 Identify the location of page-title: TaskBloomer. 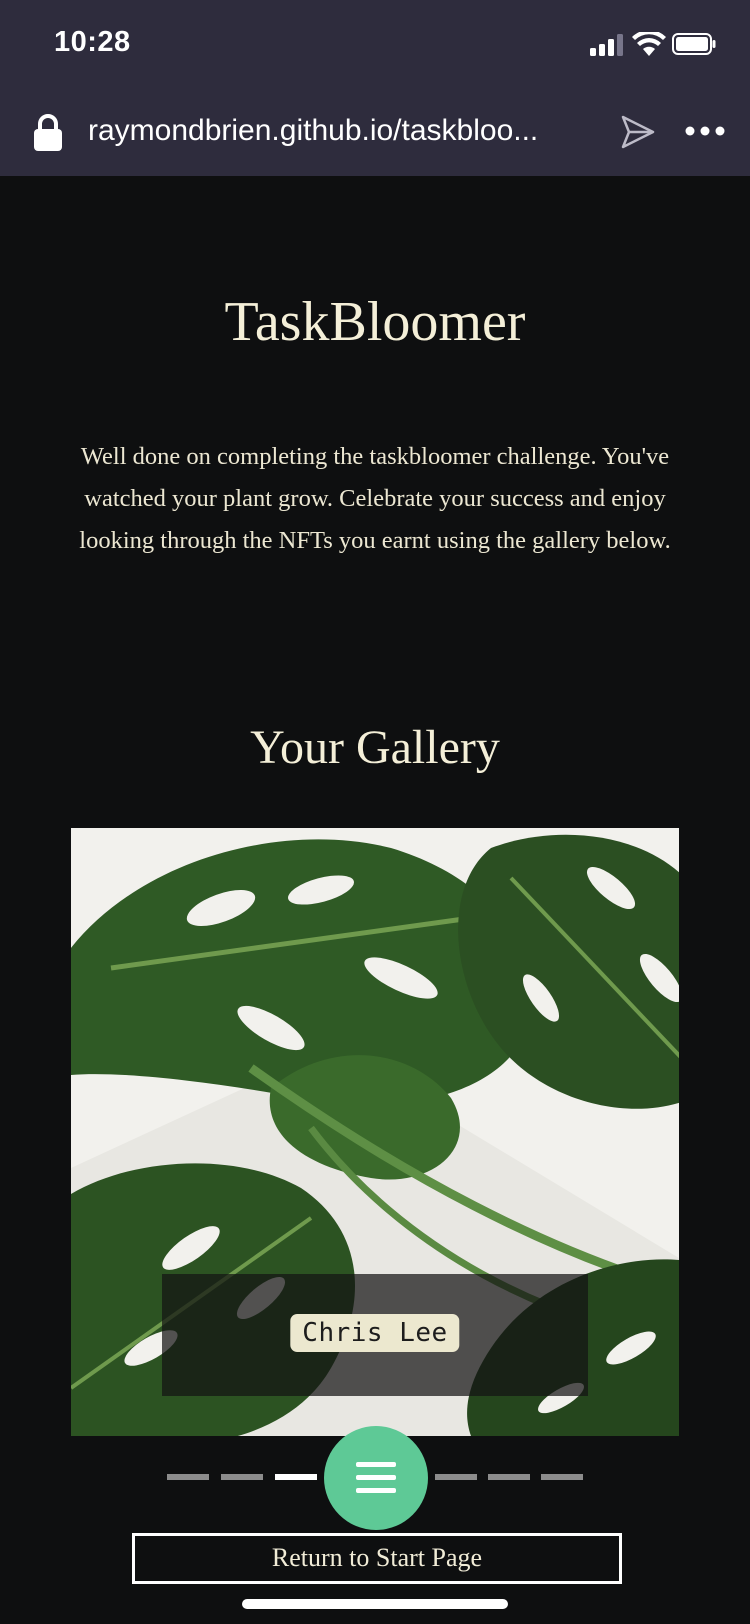
(375, 322).